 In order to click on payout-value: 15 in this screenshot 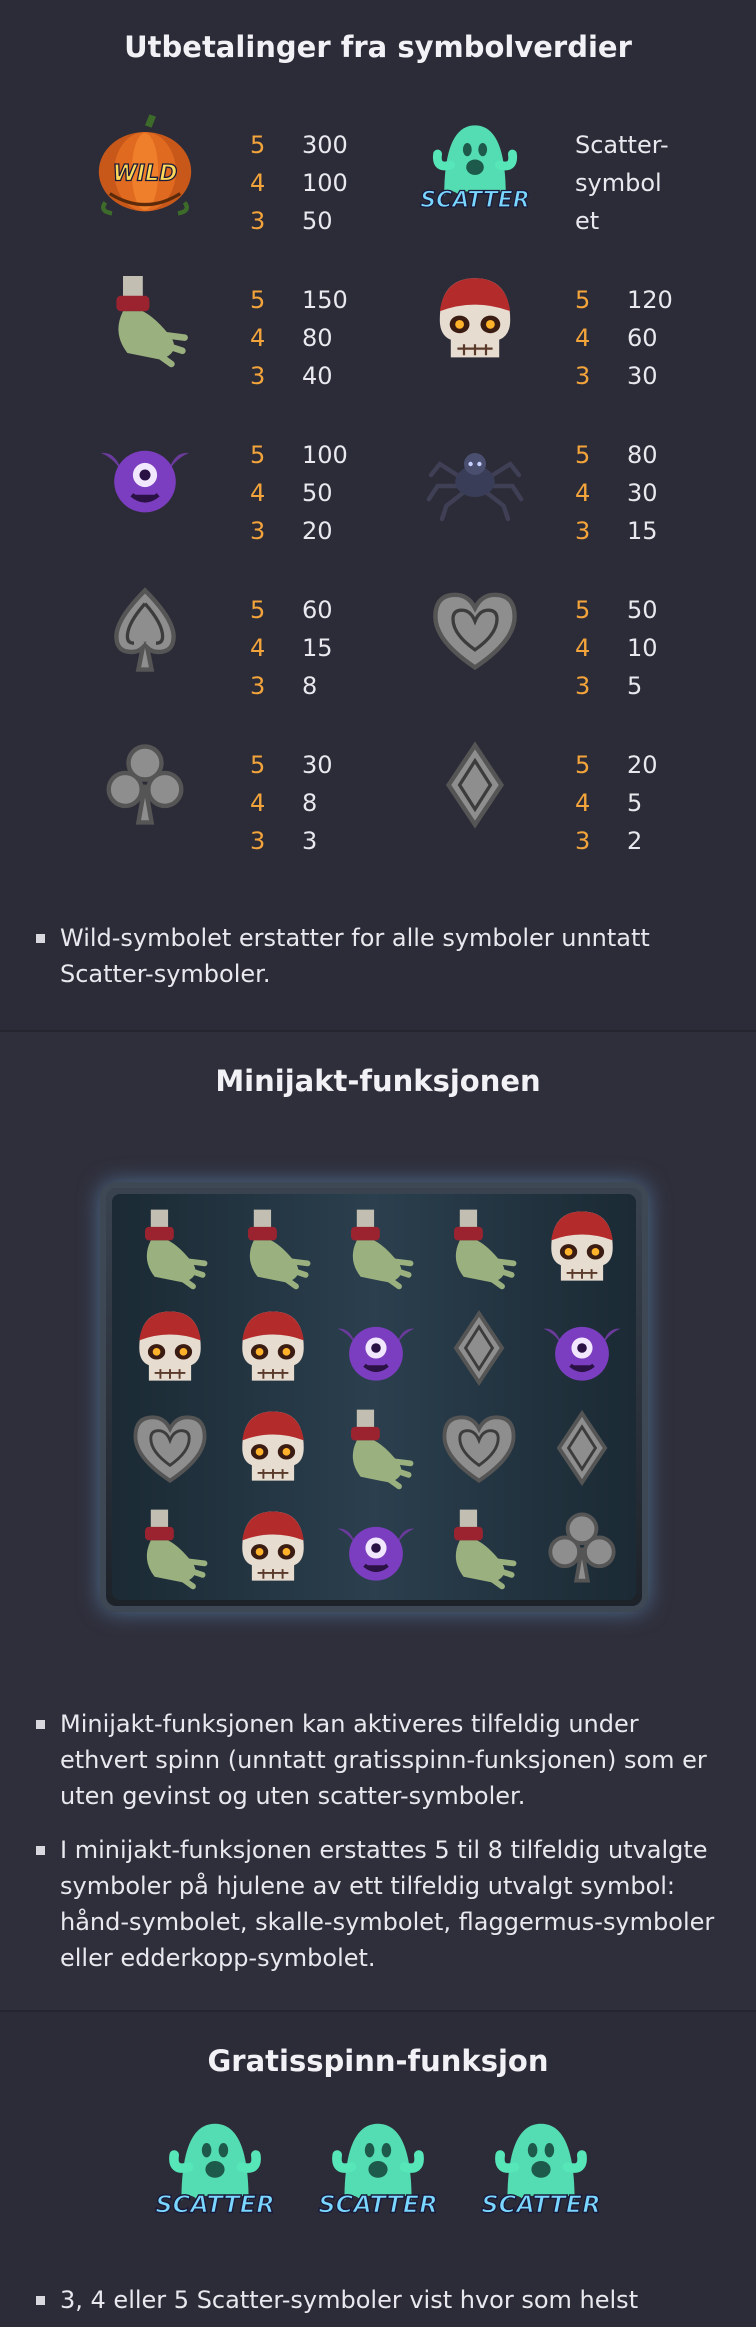, I will do `click(317, 648)`.